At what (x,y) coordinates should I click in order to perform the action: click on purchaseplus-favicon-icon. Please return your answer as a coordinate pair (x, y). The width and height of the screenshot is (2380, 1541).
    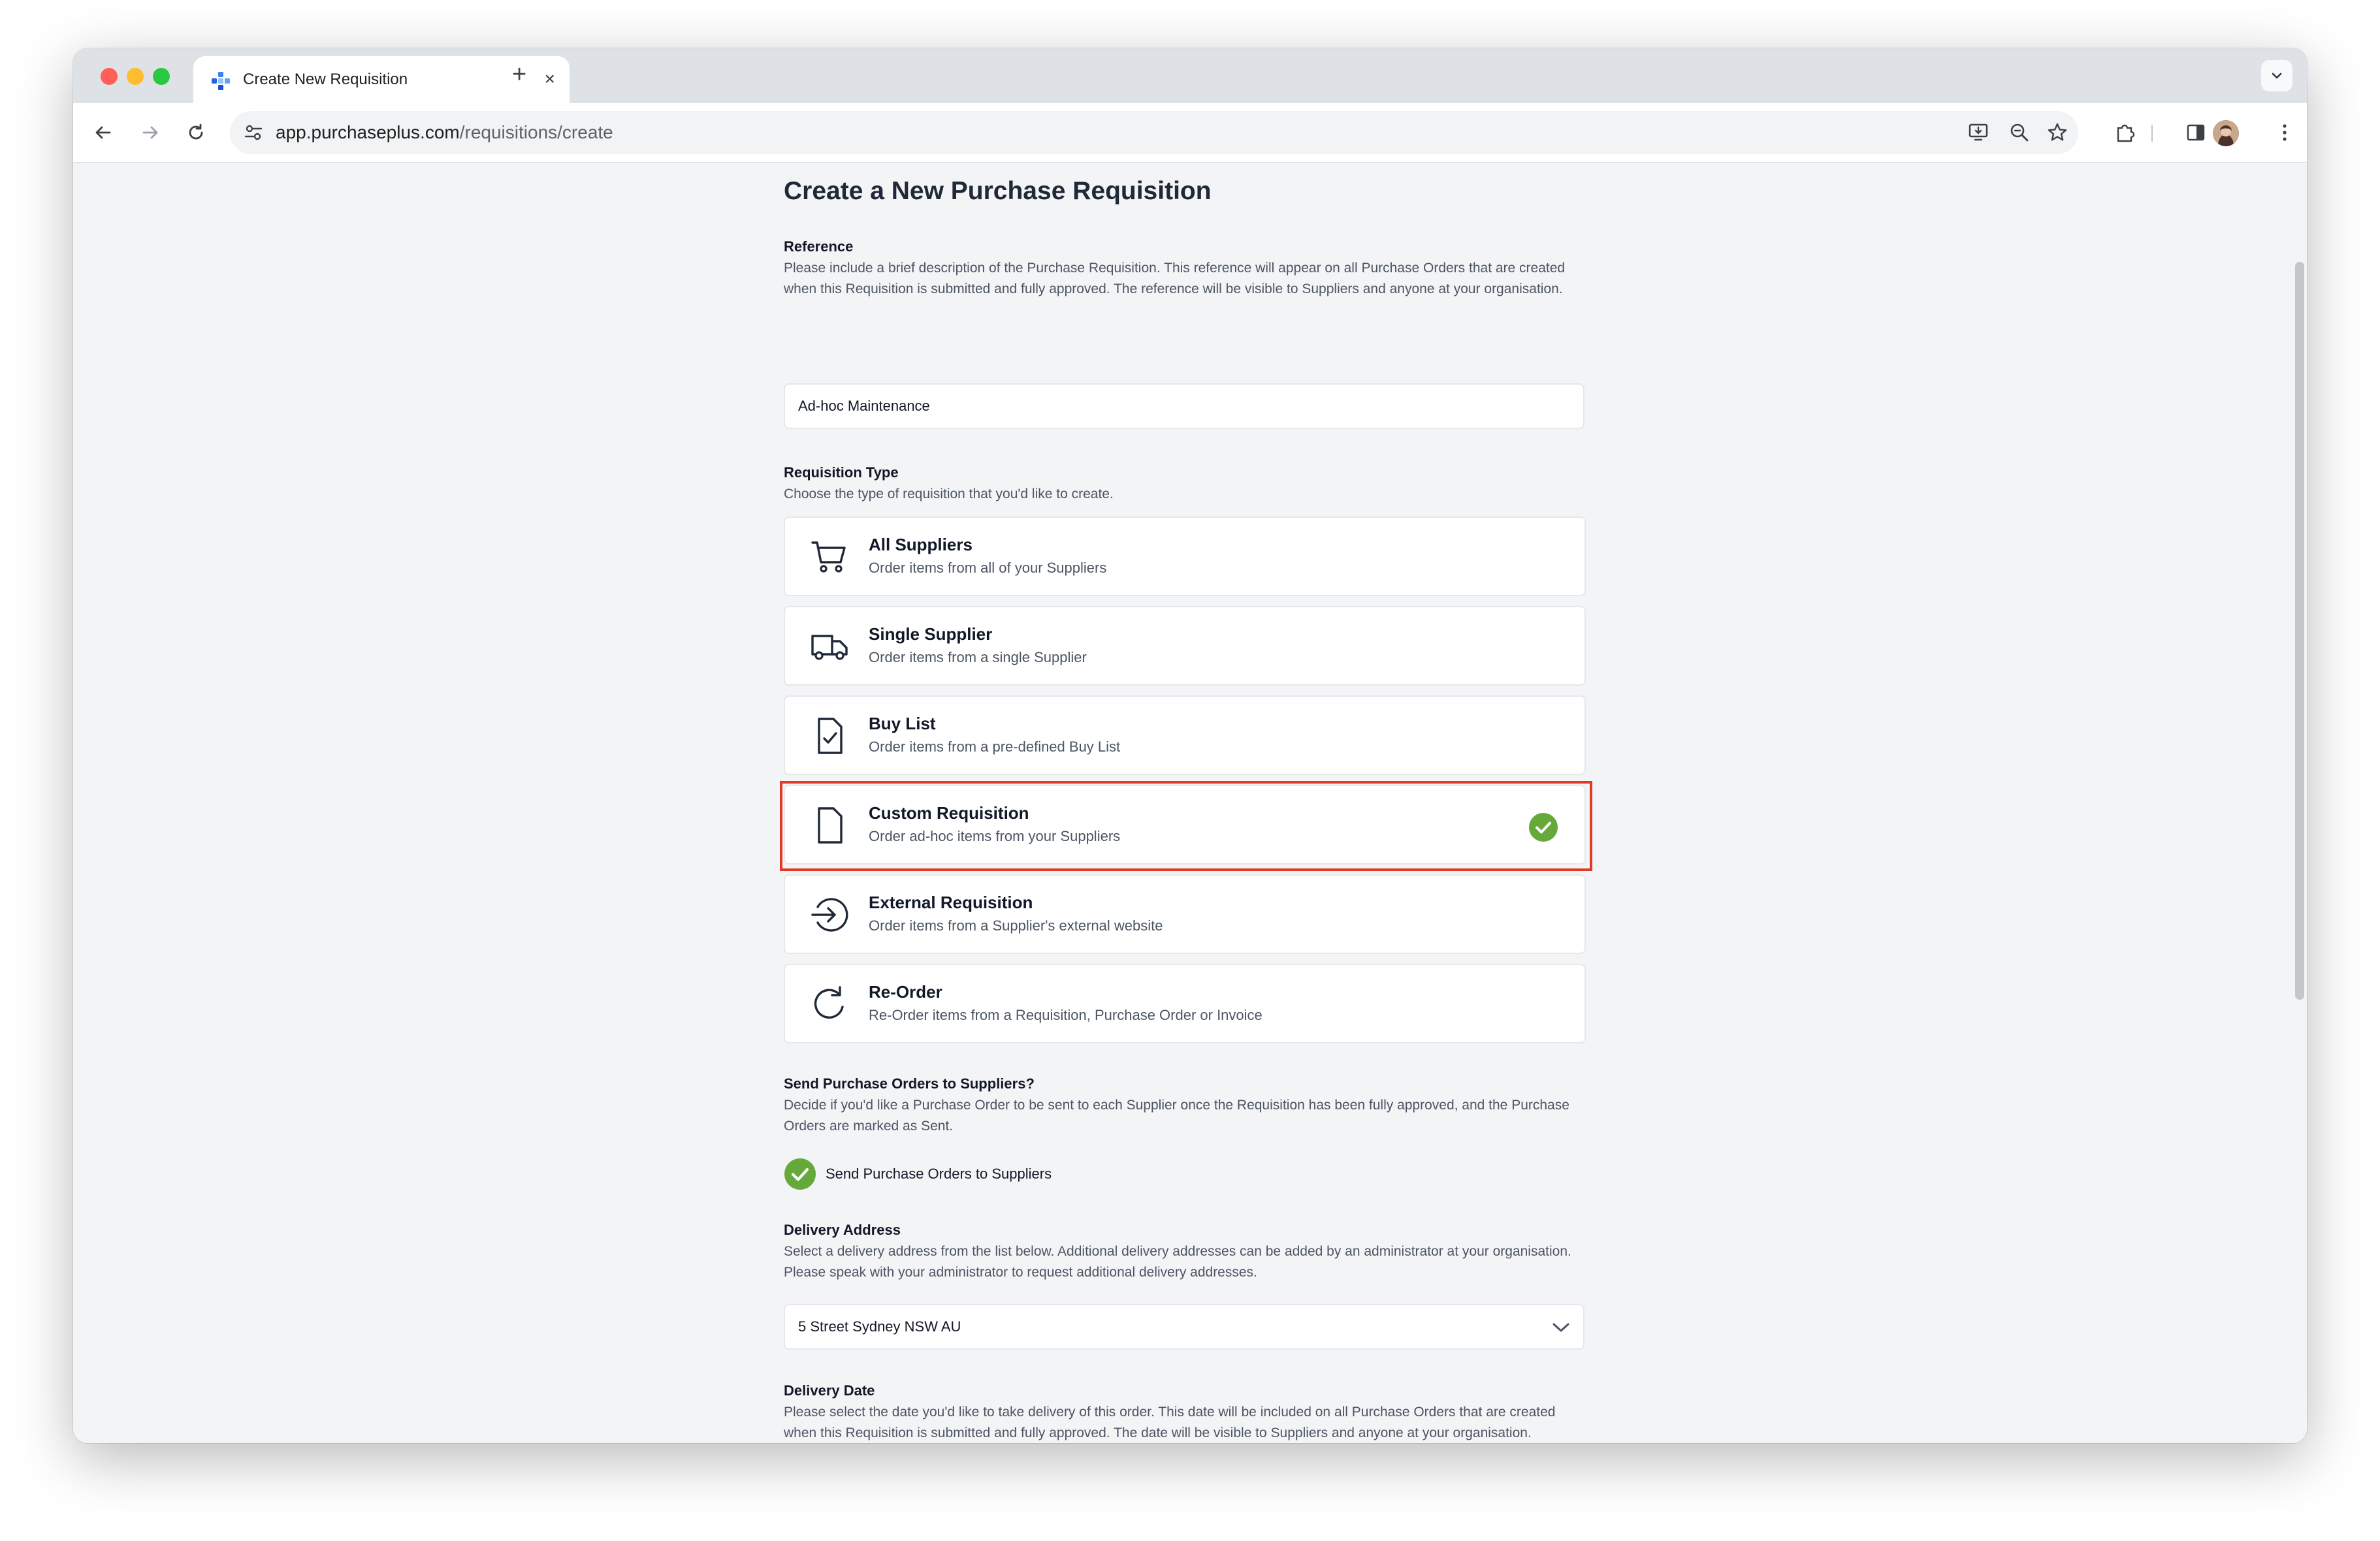
    Looking at the image, I should click on (221, 81).